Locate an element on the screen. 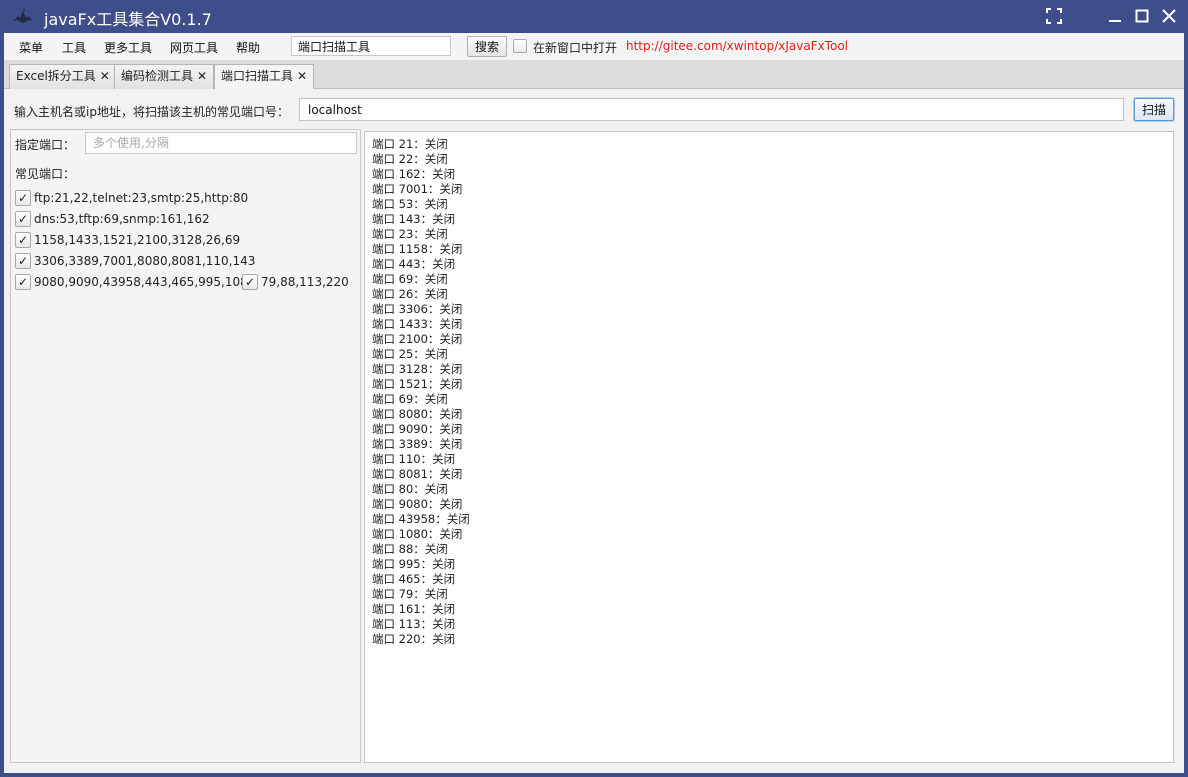 The height and width of the screenshot is (777, 1188). result-line: 端口 21：关闭 is located at coordinates (410, 144).